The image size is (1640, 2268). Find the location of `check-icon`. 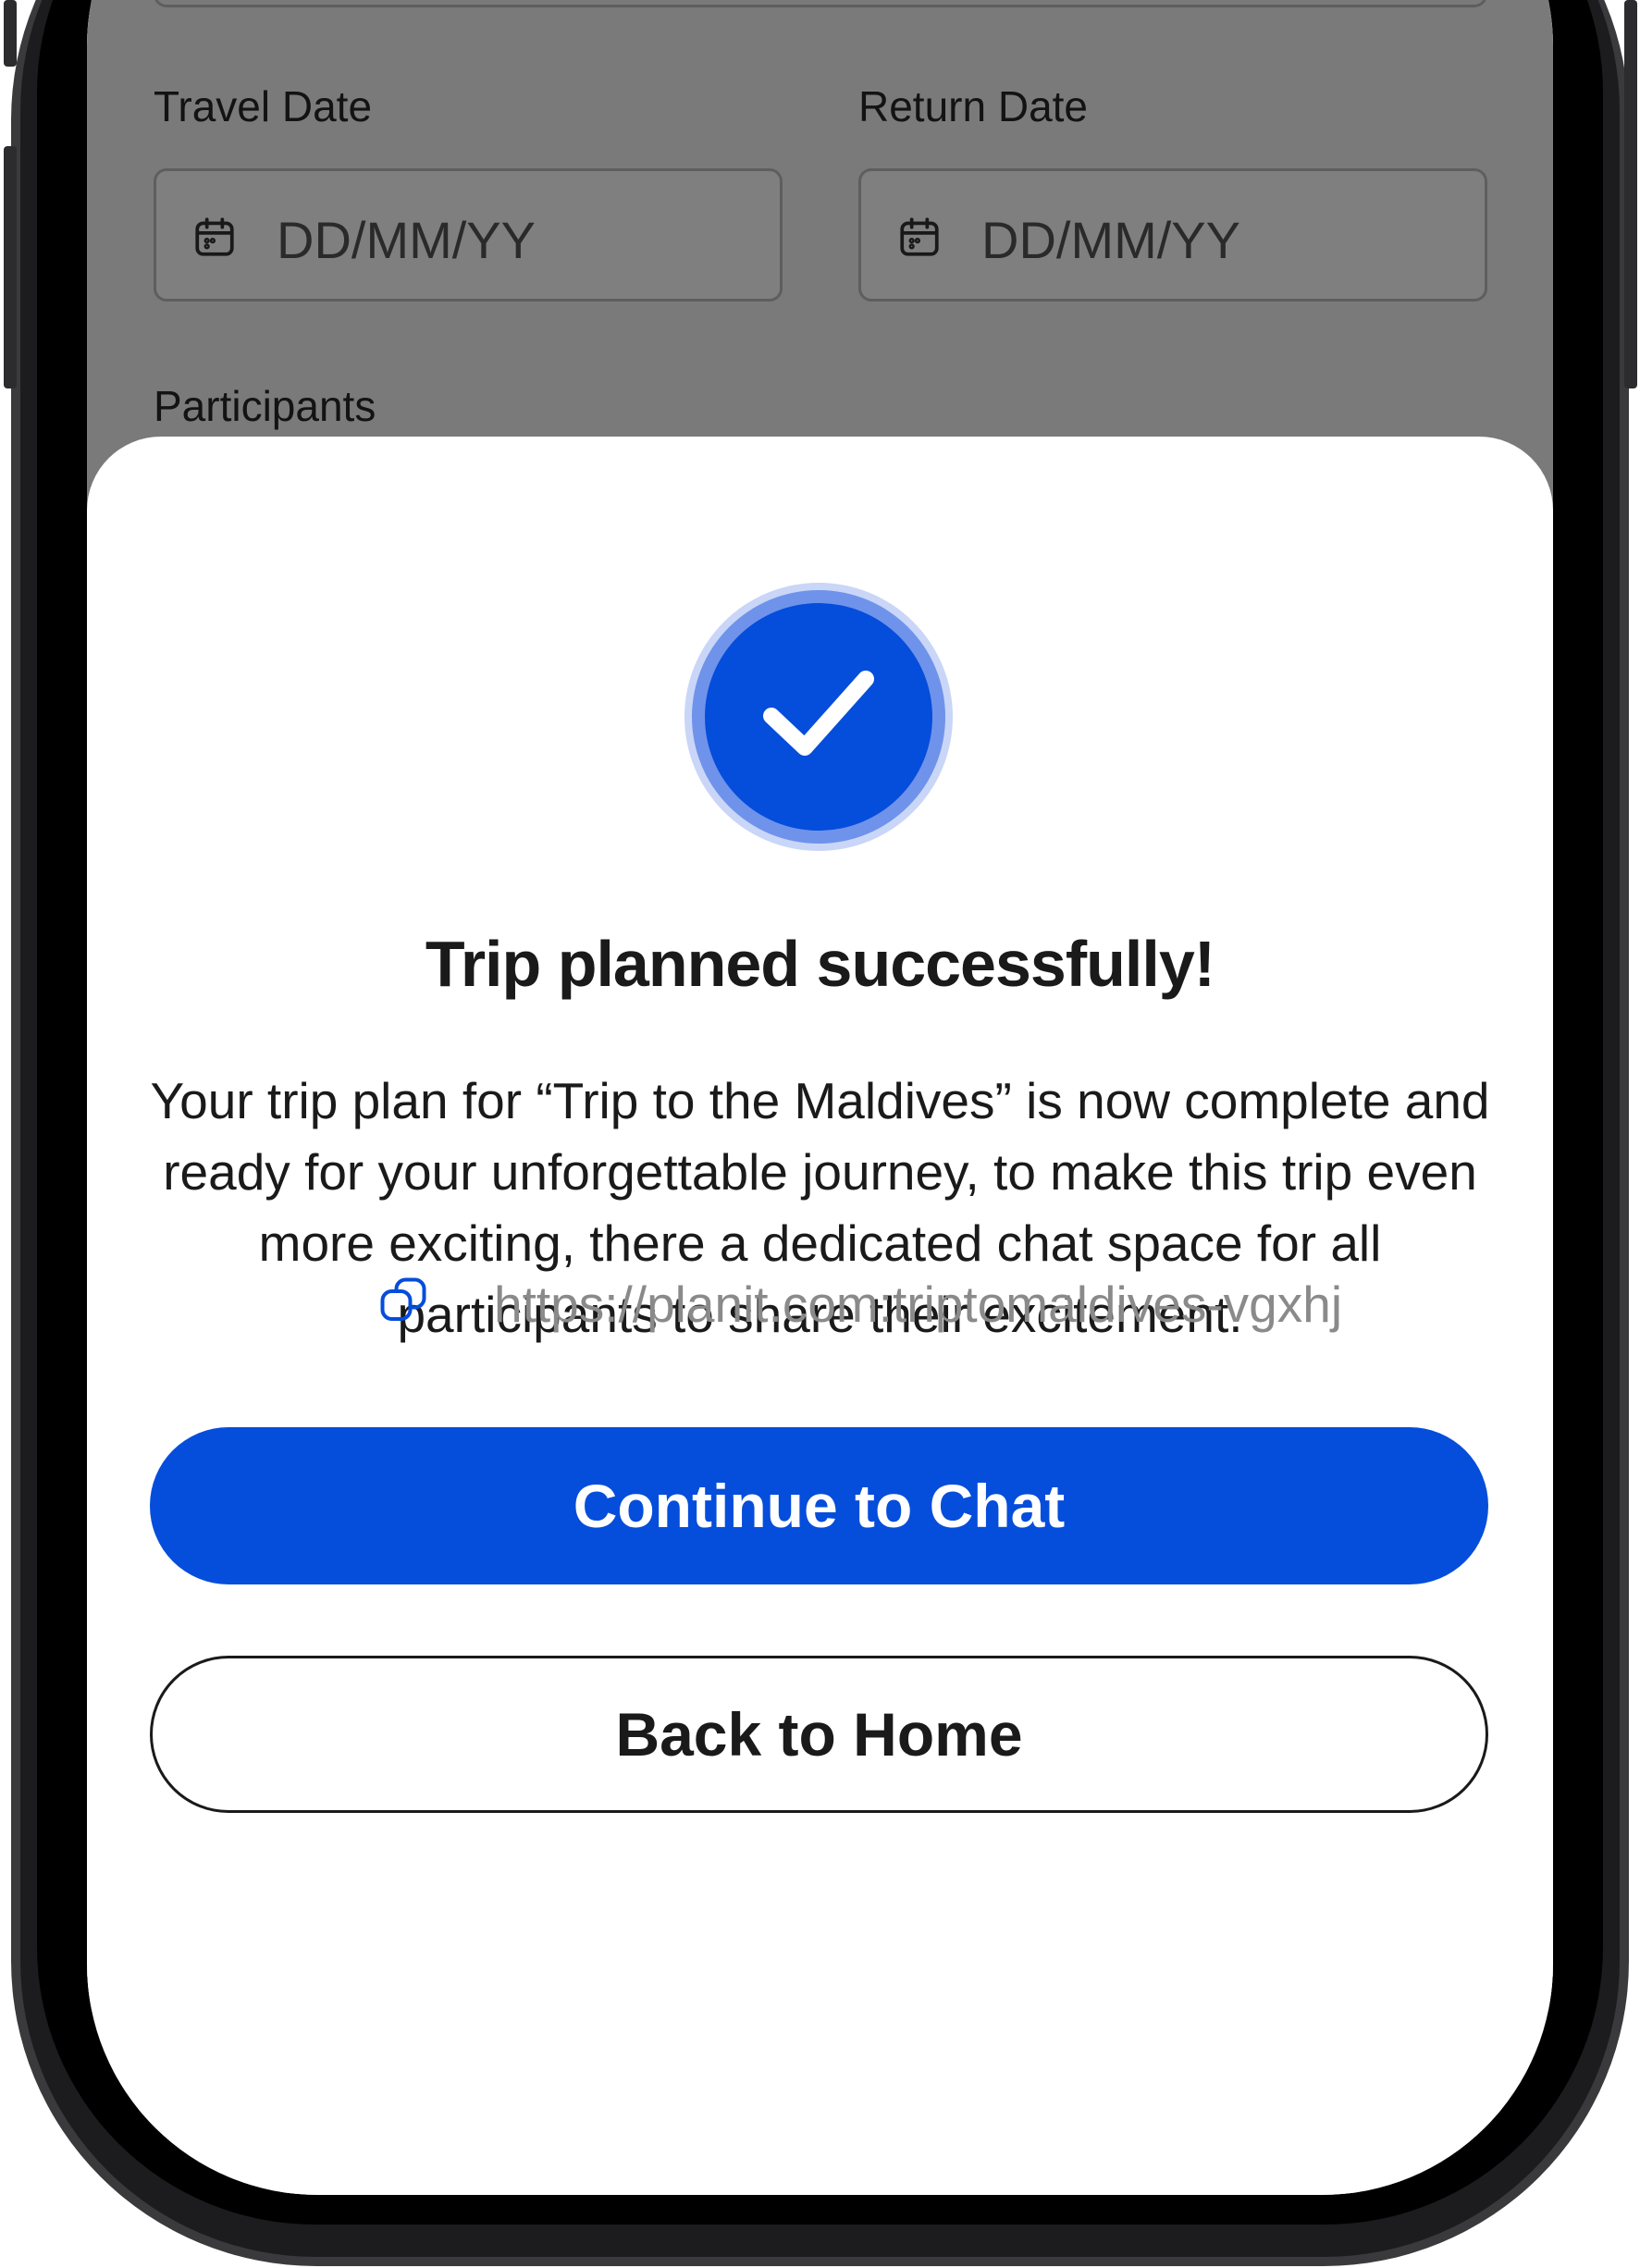

check-icon is located at coordinates (818, 713).